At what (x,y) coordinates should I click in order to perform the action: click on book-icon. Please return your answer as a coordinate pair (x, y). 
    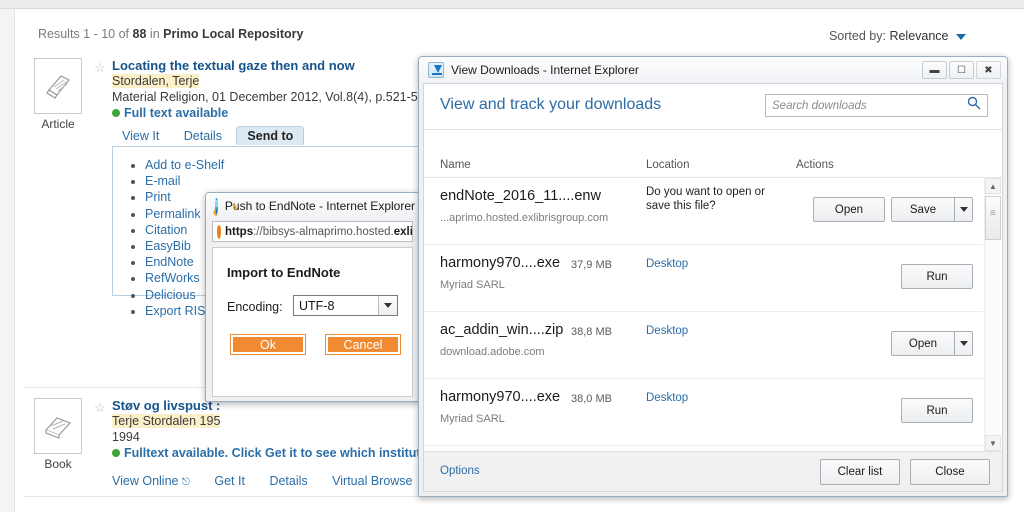
    Looking at the image, I should click on (58, 426).